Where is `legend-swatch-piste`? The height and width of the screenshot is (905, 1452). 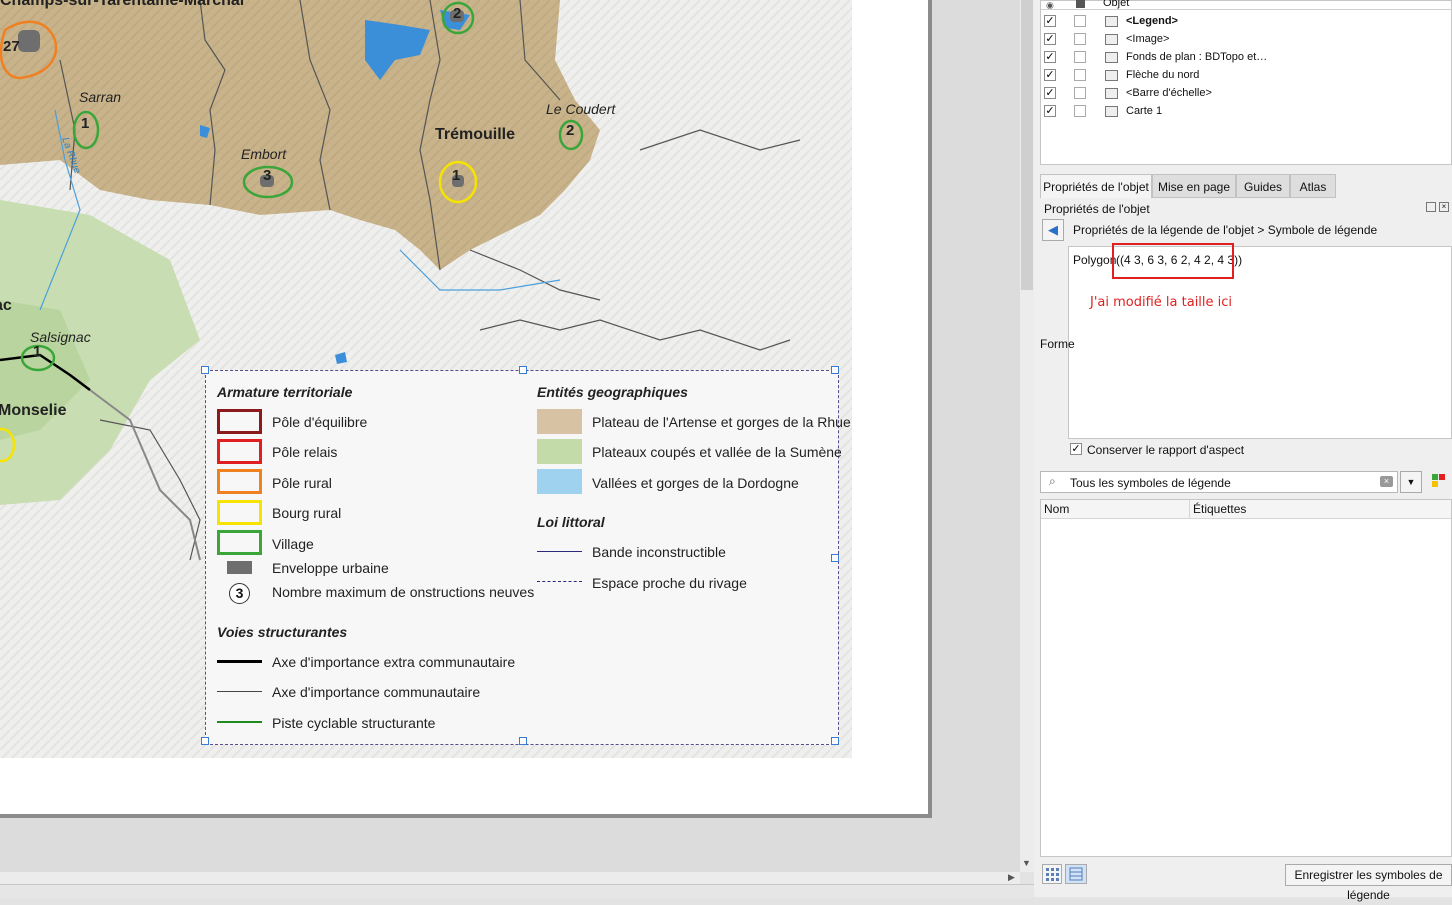
legend-swatch-piste is located at coordinates (239, 722).